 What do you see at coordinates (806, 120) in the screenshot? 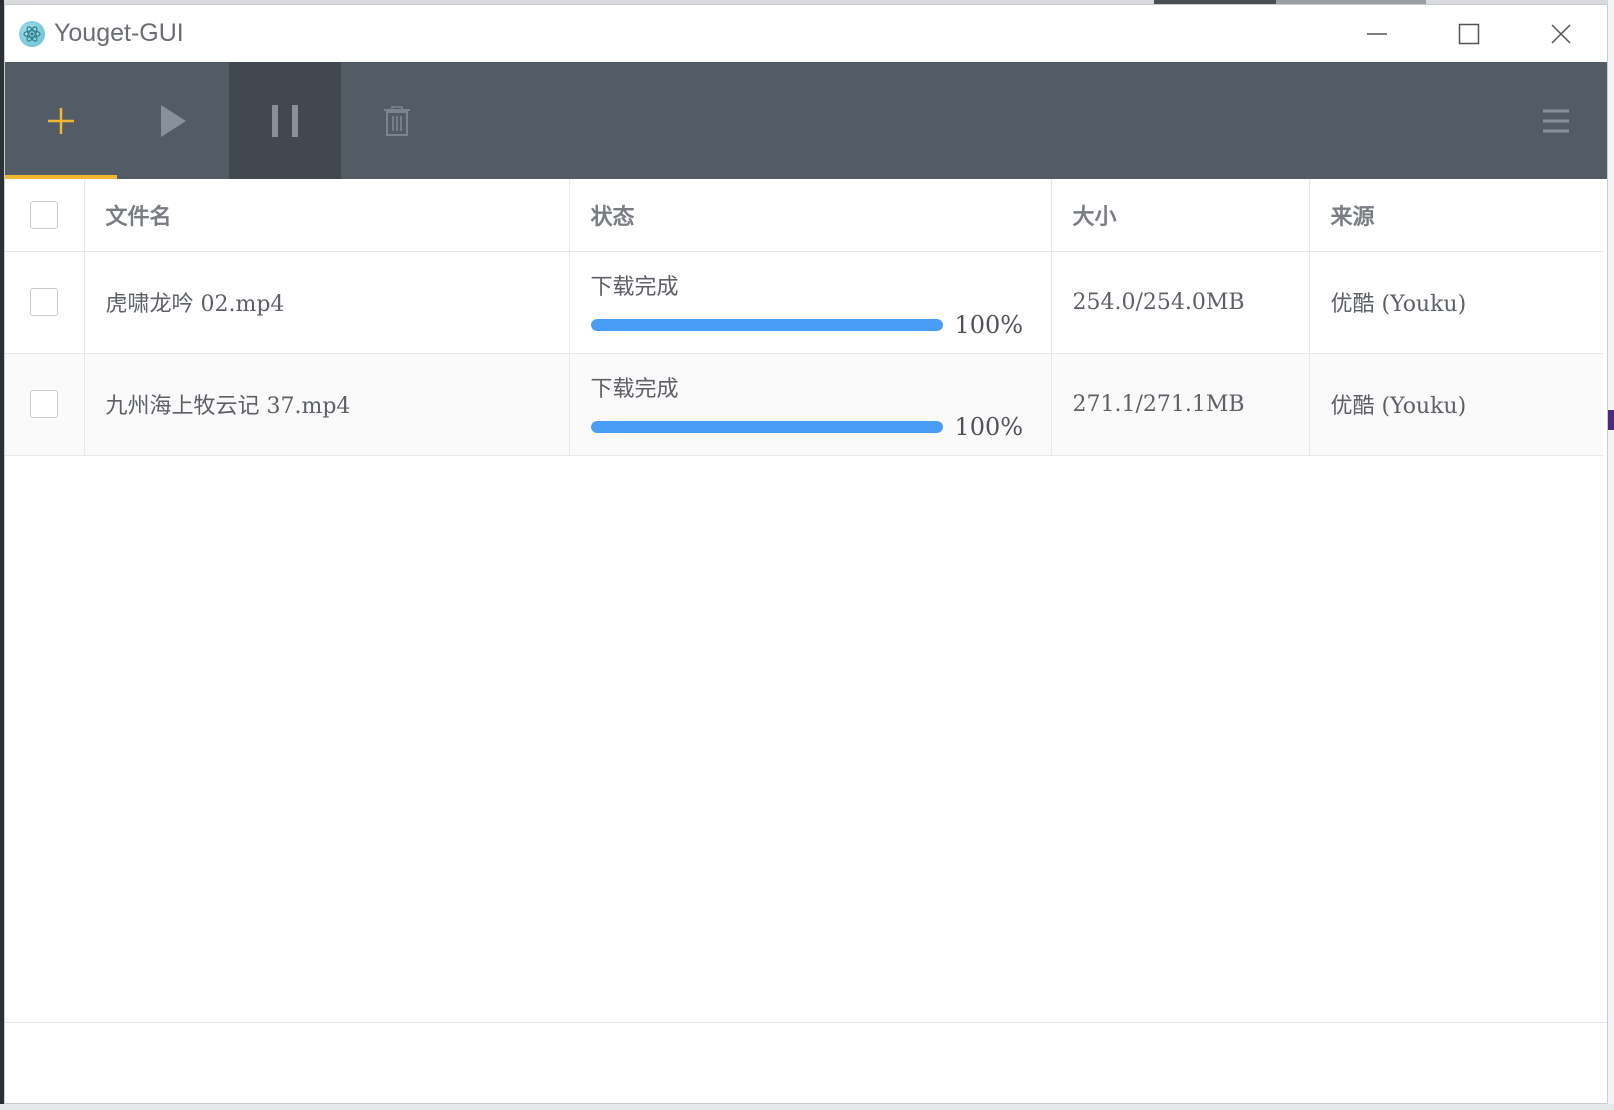
I see `toolbar` at bounding box center [806, 120].